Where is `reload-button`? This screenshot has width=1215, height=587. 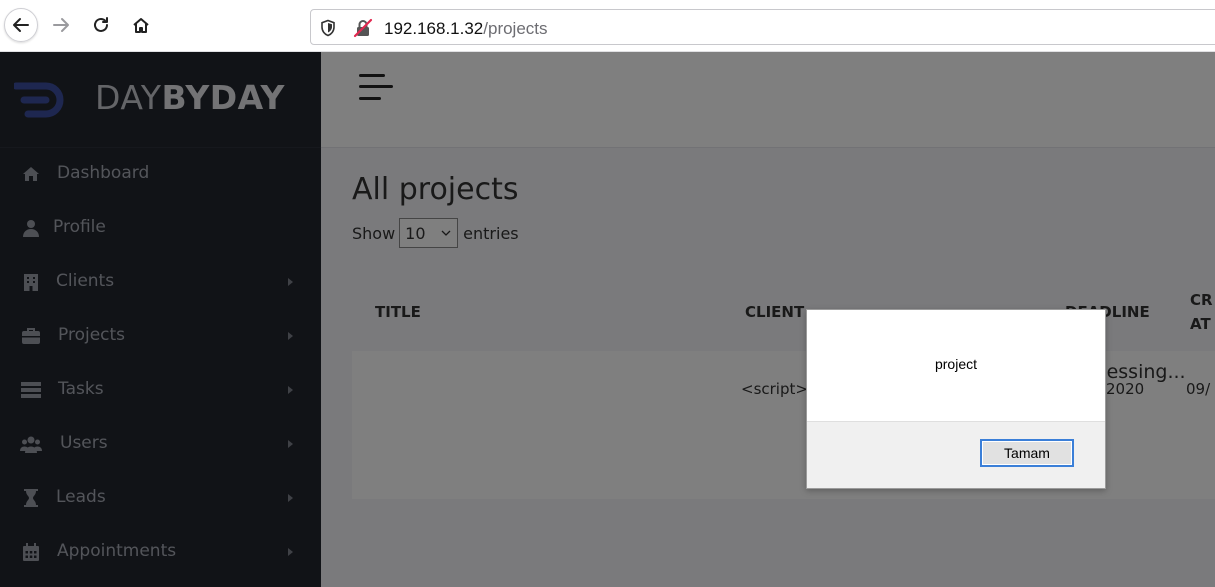
reload-button is located at coordinates (101, 25).